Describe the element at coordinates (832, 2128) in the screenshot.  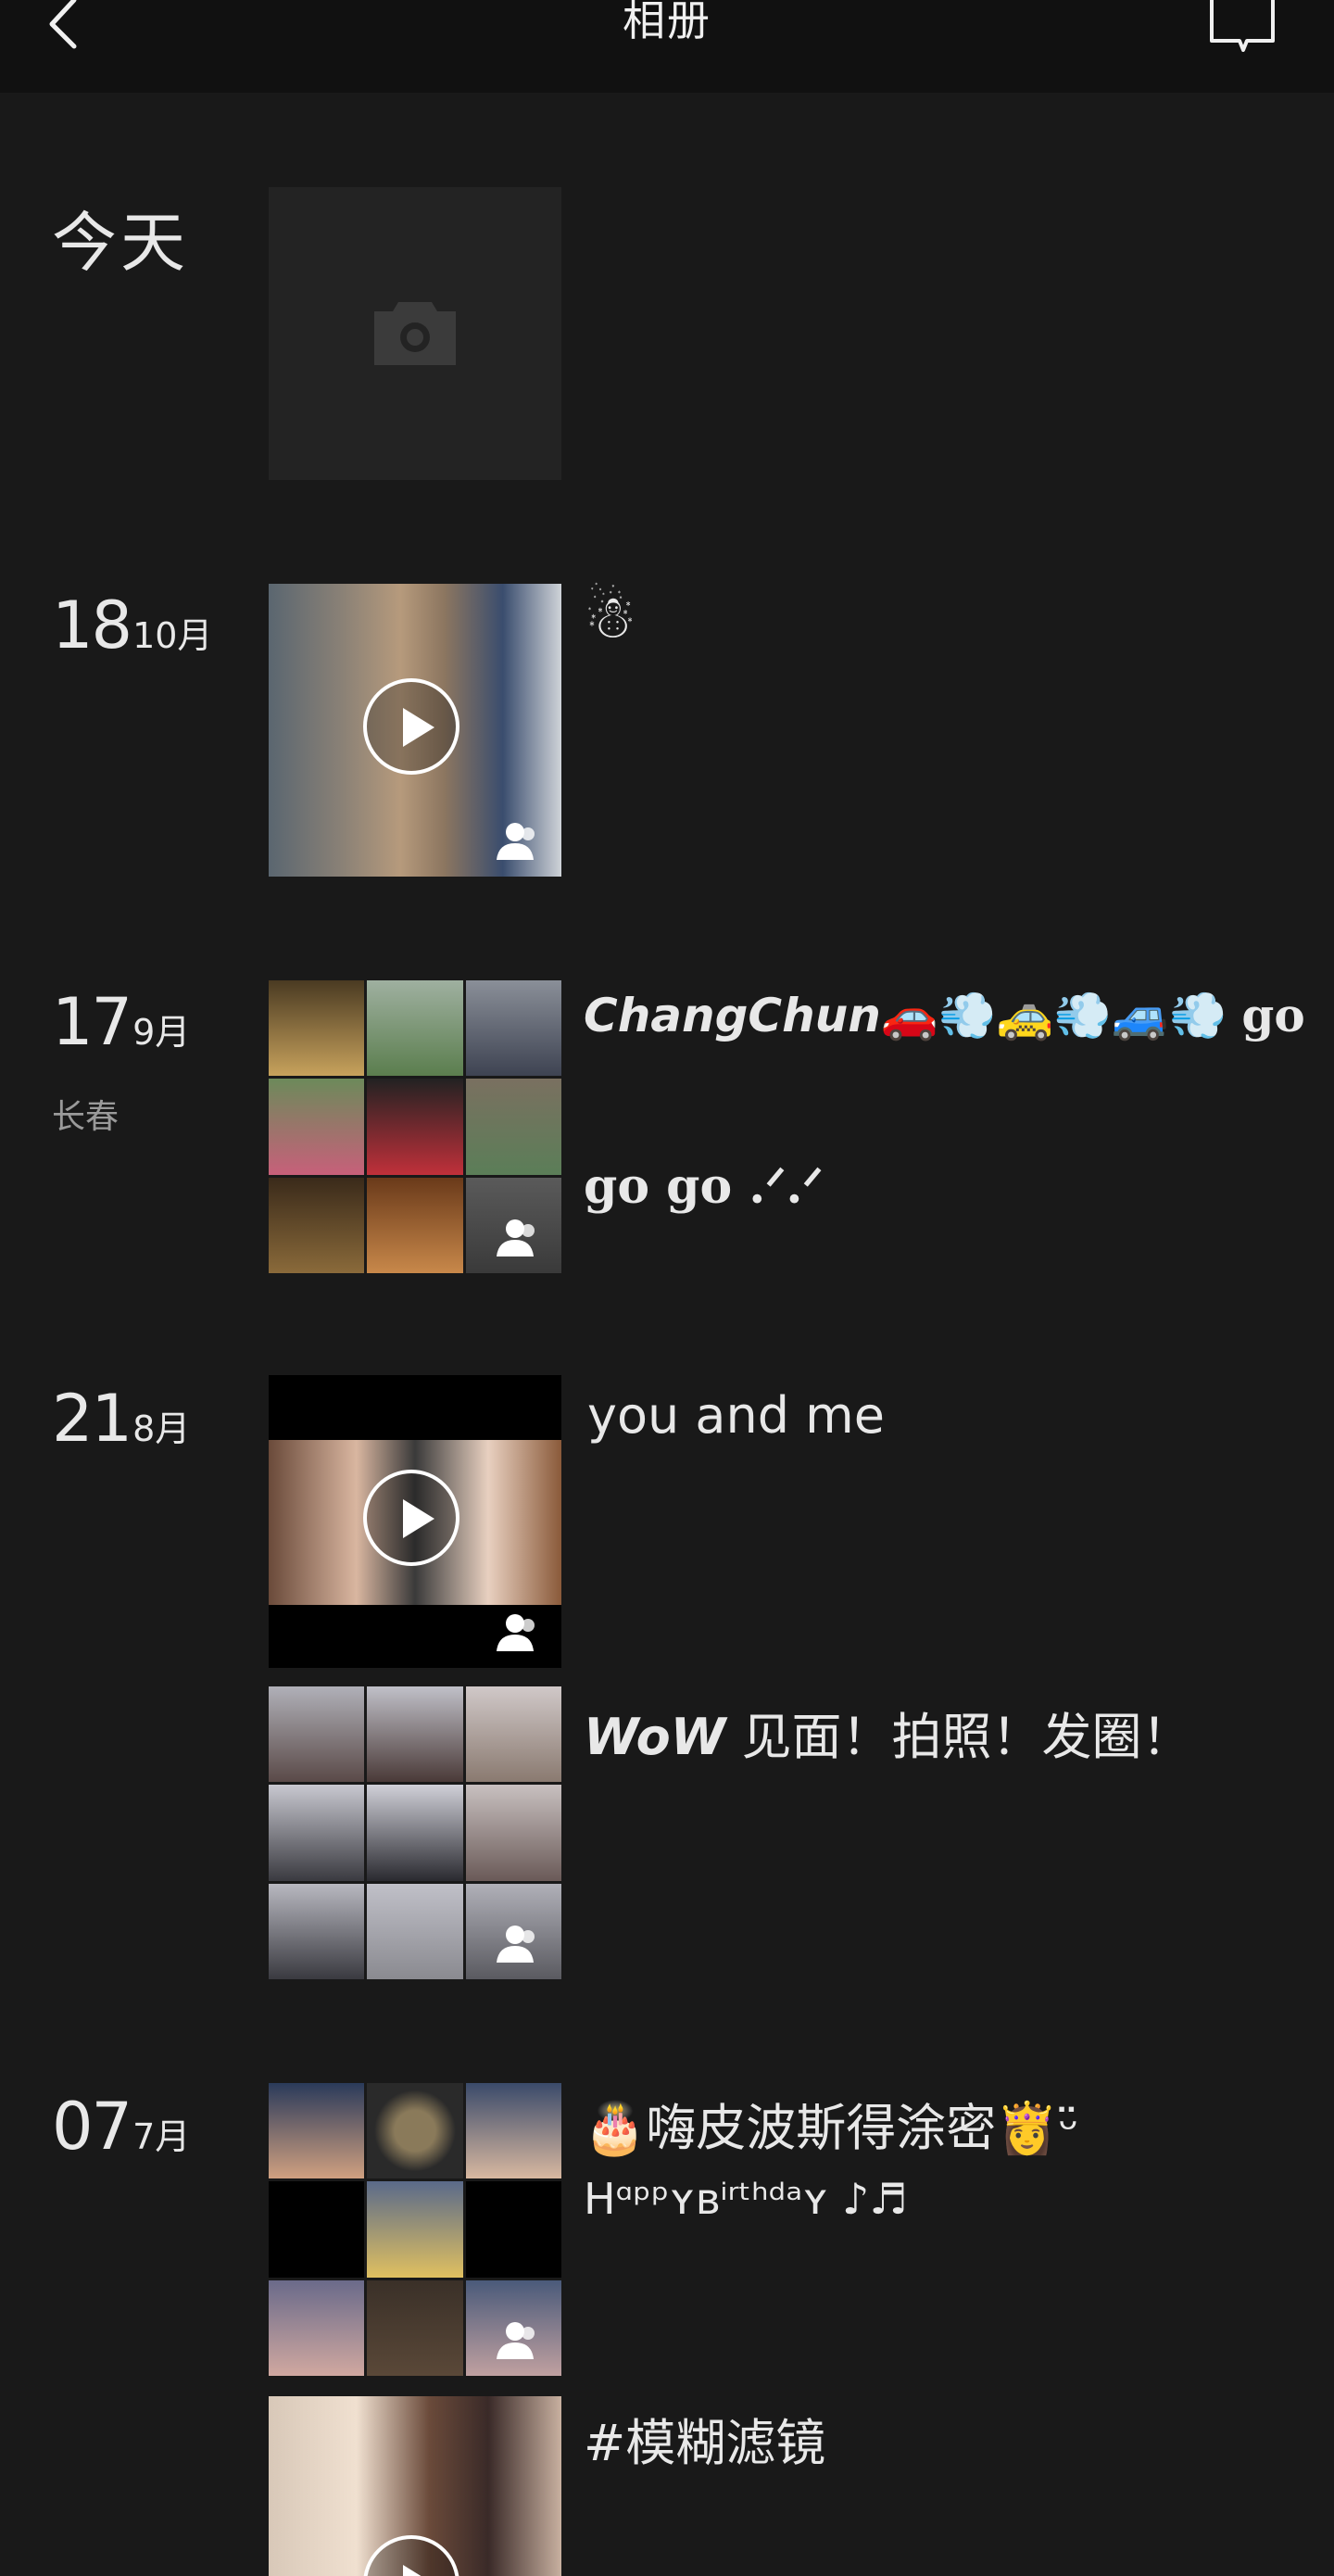
I see `post-caption: 🎂嗨皮波斯得涂密👸ᵕ̈` at that location.